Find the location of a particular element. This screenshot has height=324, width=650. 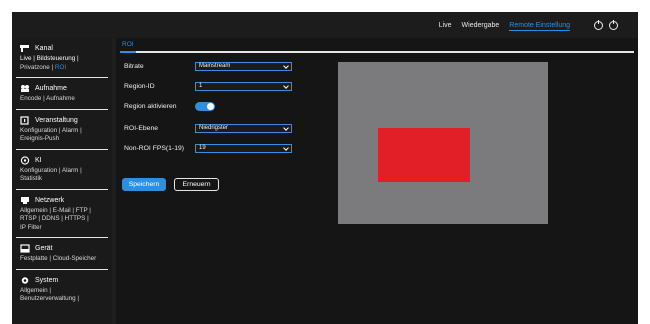

refresh-button: Erneuern is located at coordinates (196, 184).